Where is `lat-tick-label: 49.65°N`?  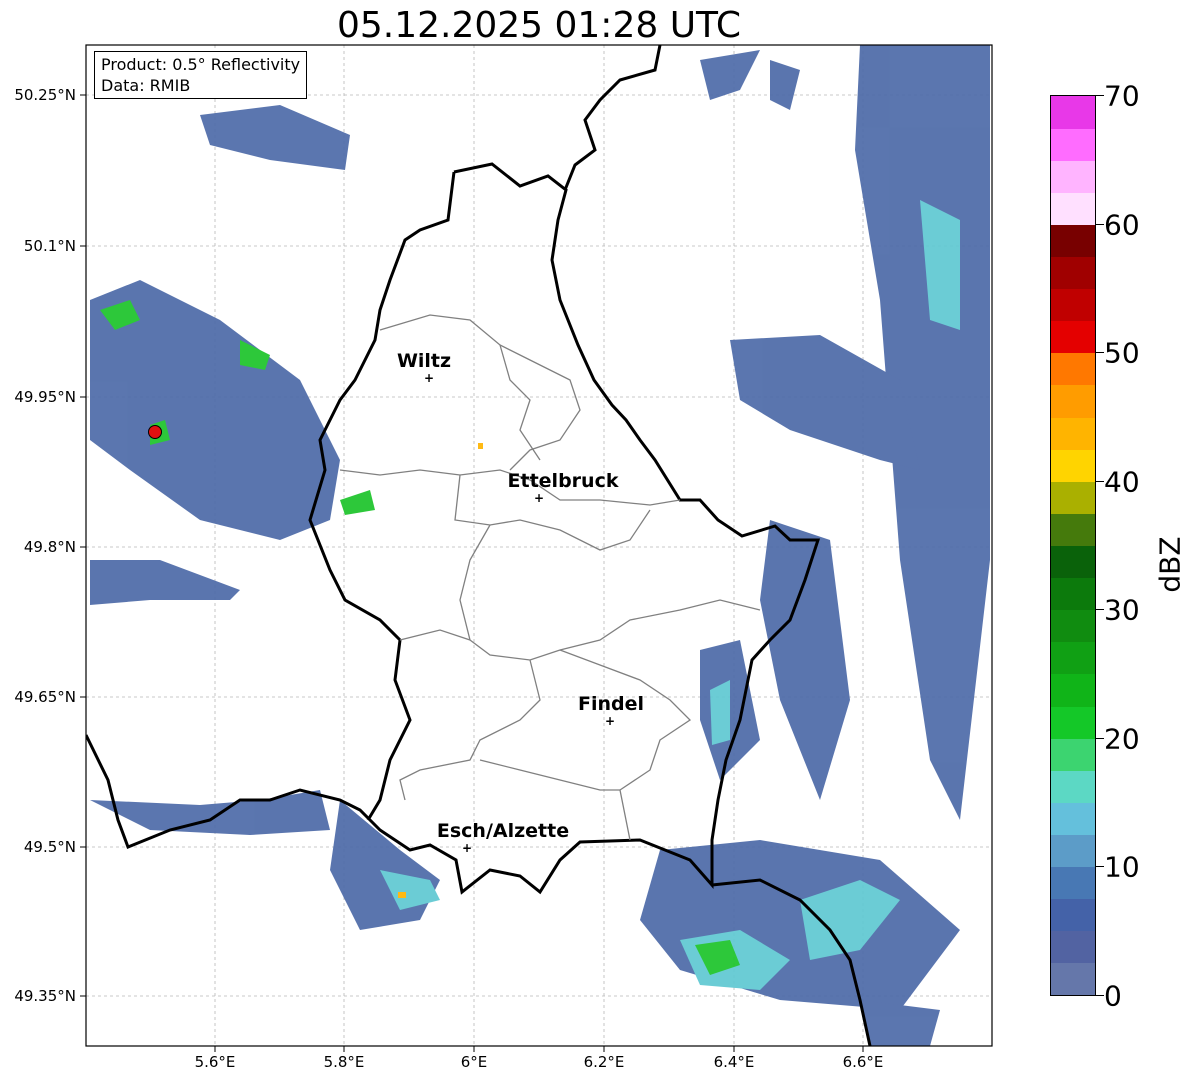
lat-tick-label: 49.65°N is located at coordinates (45, 697).